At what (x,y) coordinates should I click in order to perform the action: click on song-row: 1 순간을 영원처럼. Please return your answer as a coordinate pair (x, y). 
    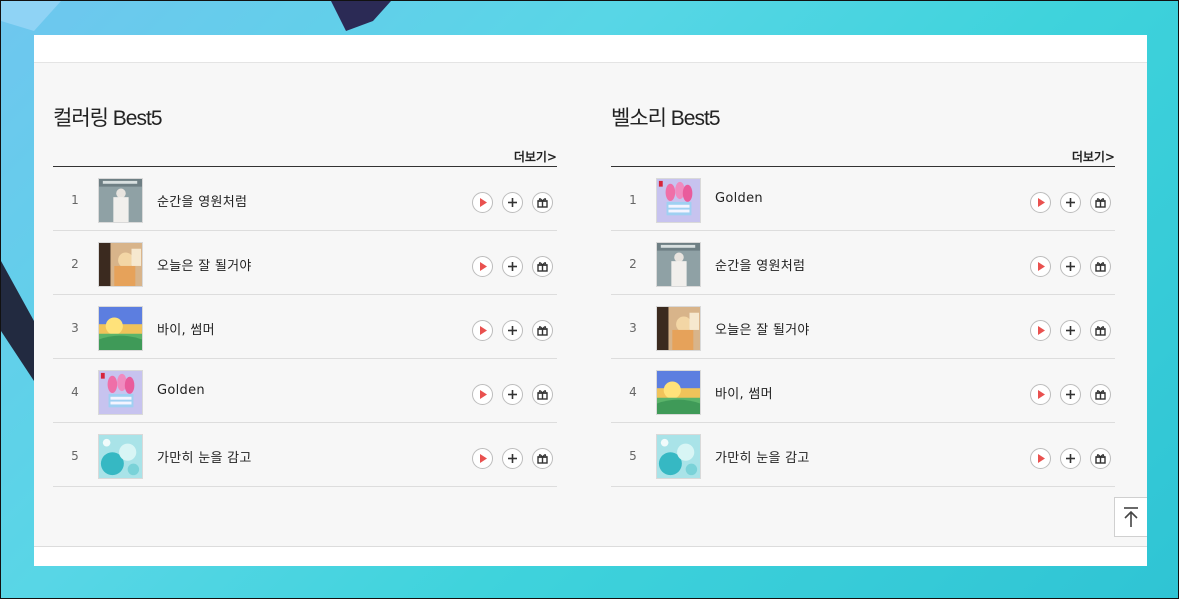
    Looking at the image, I should click on (305, 199).